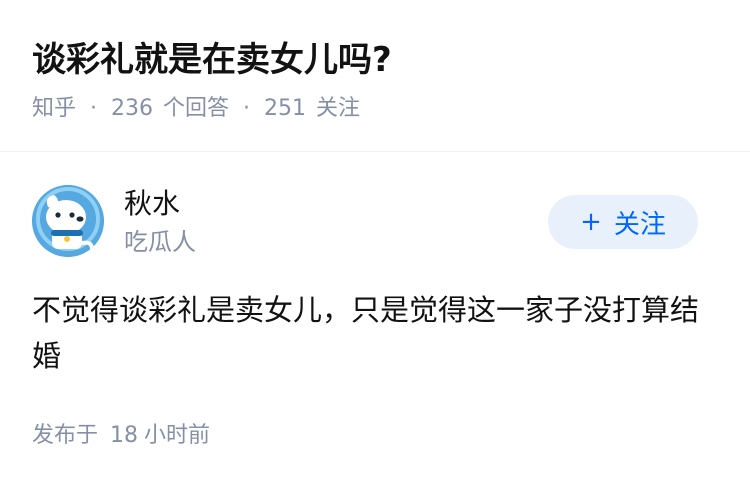 This screenshot has height=486, width=750. What do you see at coordinates (160, 242) in the screenshot?
I see `author-headline: 吃瓜人` at bounding box center [160, 242].